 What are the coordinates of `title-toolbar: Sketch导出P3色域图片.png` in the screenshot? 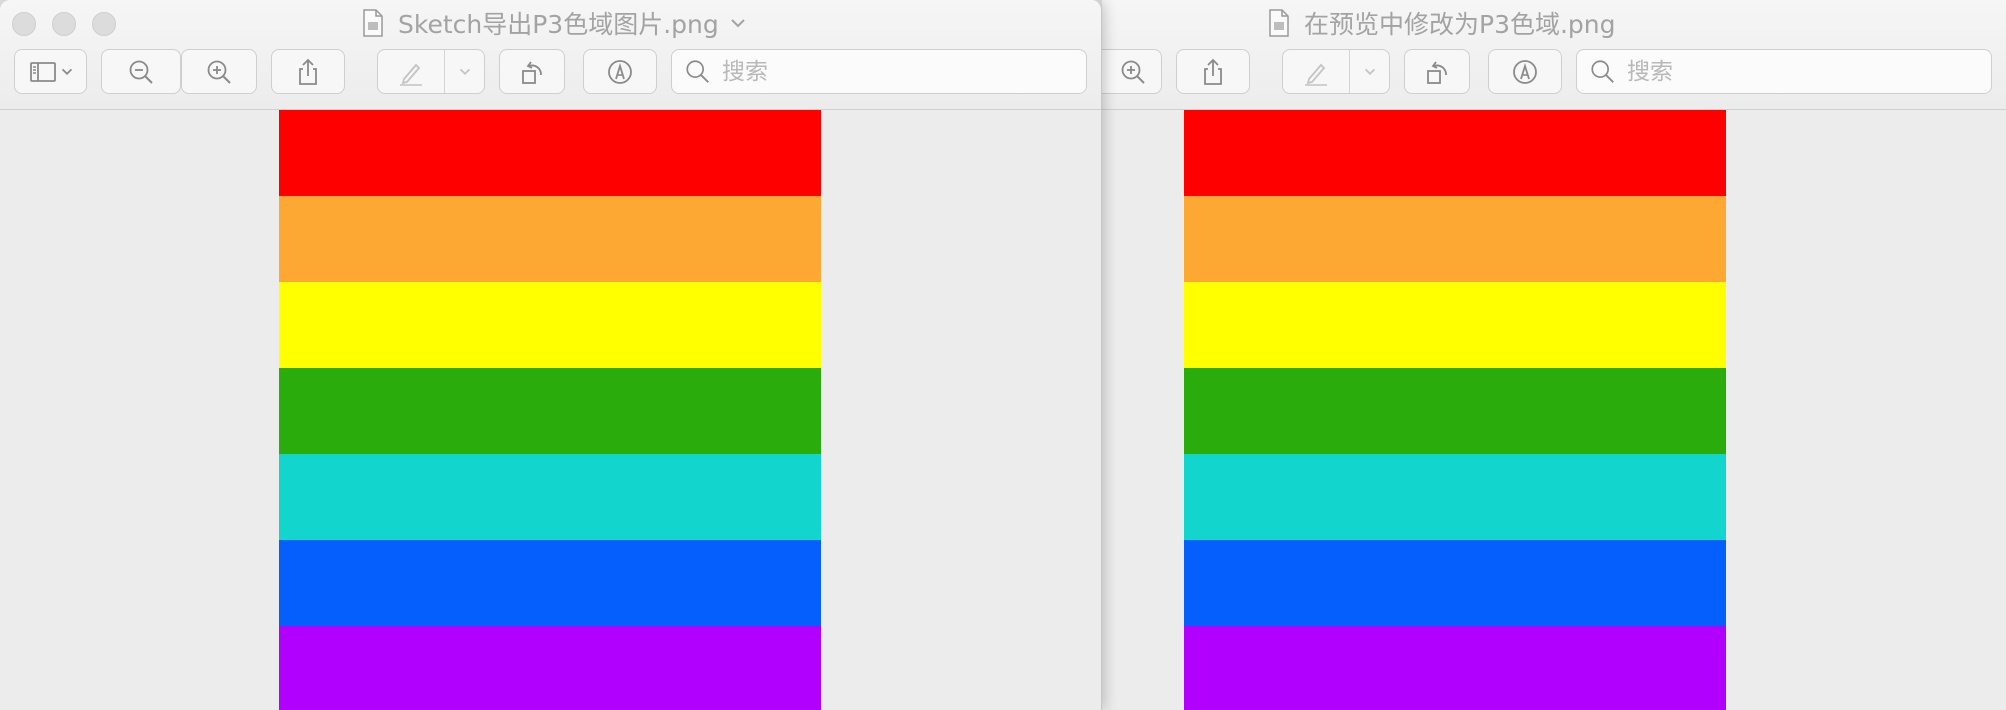 It's located at (550, 55).